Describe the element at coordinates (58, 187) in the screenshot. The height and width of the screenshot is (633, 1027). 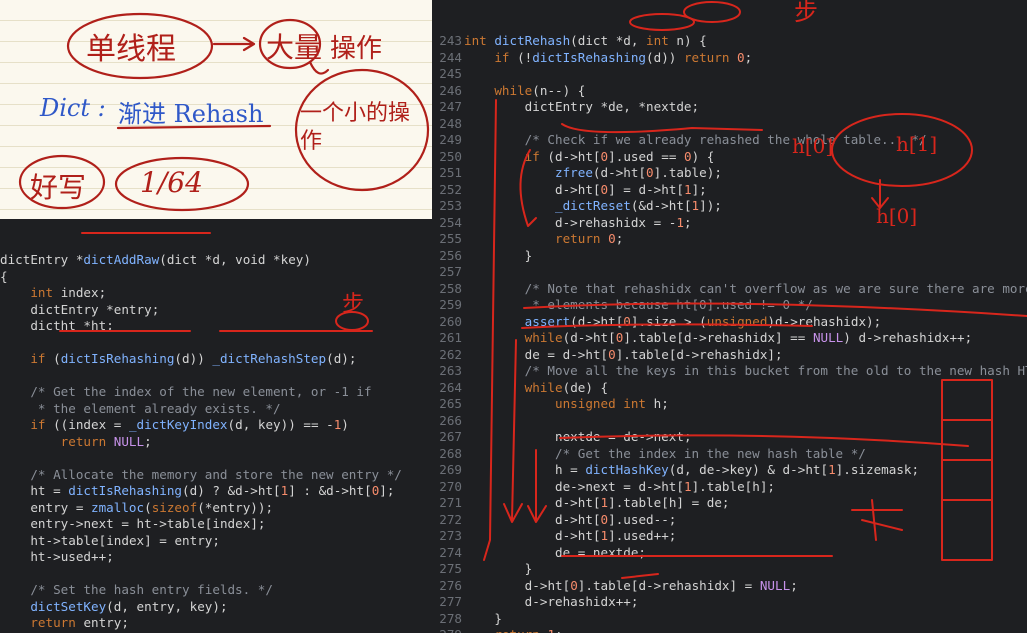
I see `note-pinned: 好写` at that location.